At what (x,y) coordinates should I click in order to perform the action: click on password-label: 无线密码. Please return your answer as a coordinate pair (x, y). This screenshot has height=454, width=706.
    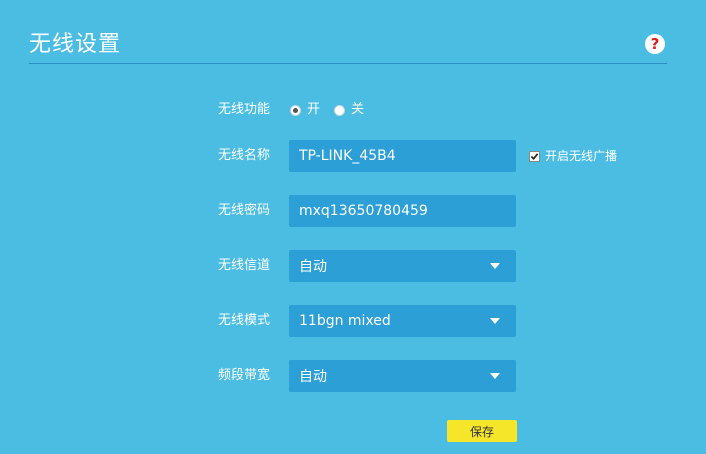
    Looking at the image, I should click on (244, 210).